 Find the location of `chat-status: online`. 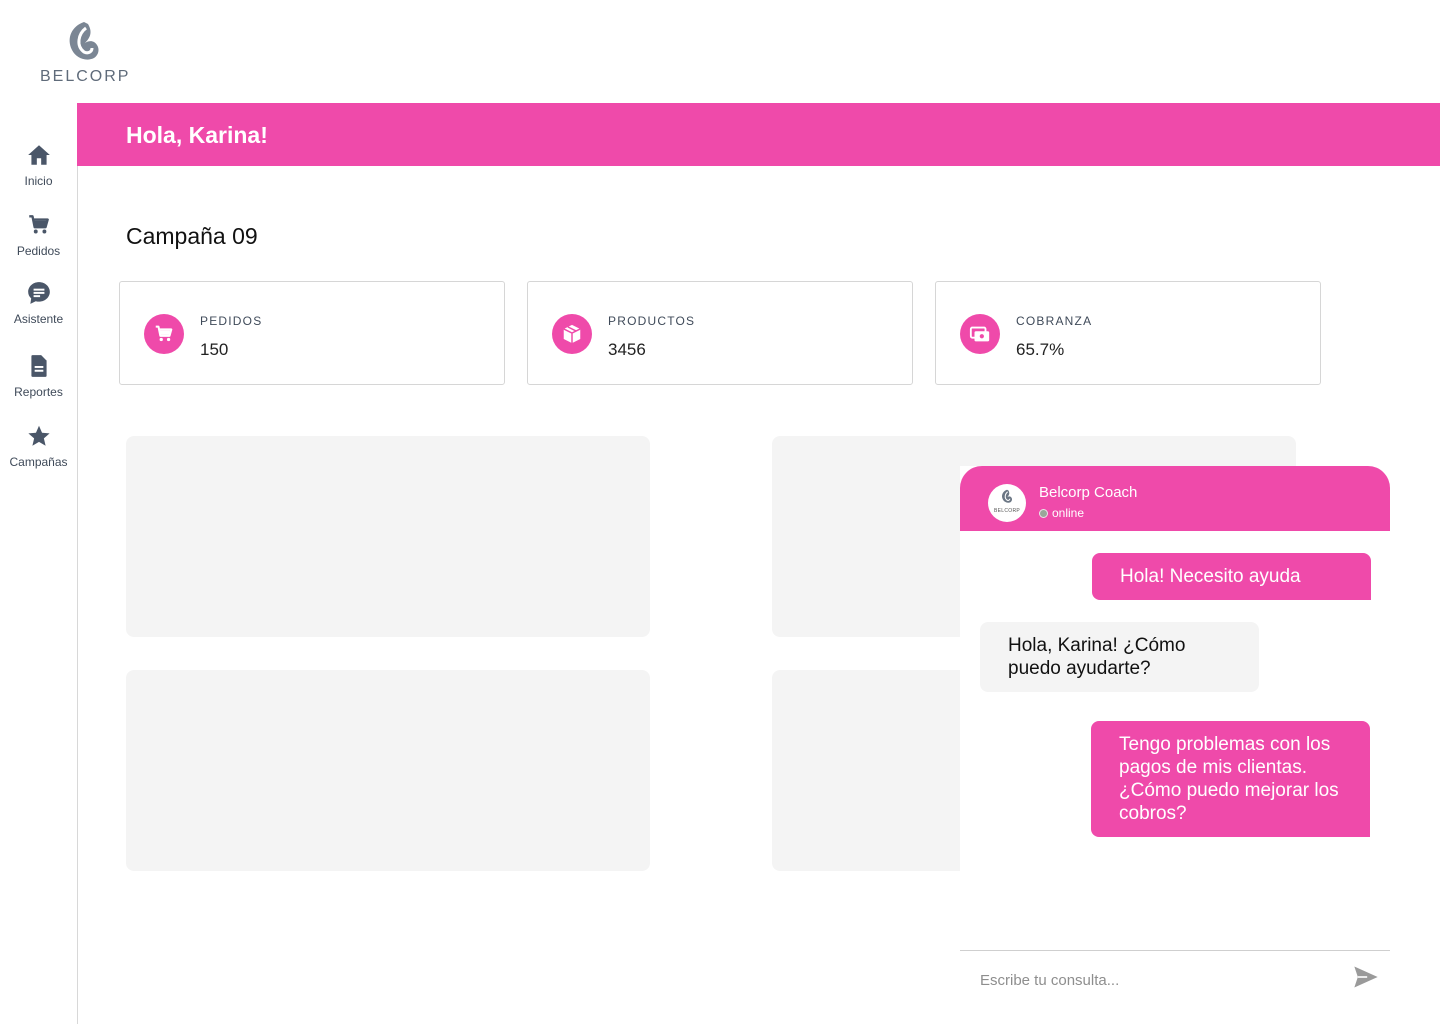

chat-status: online is located at coordinates (1061, 513).